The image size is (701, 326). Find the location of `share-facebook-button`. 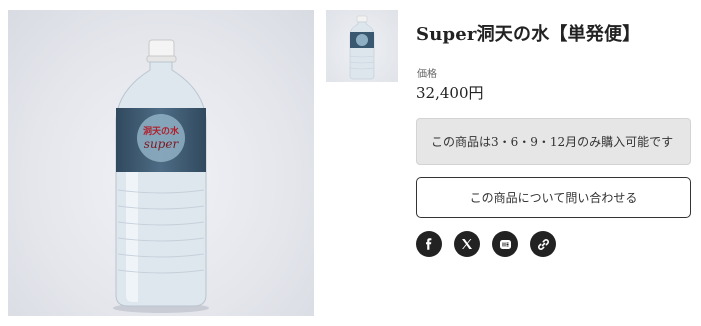

share-facebook-button is located at coordinates (429, 244).